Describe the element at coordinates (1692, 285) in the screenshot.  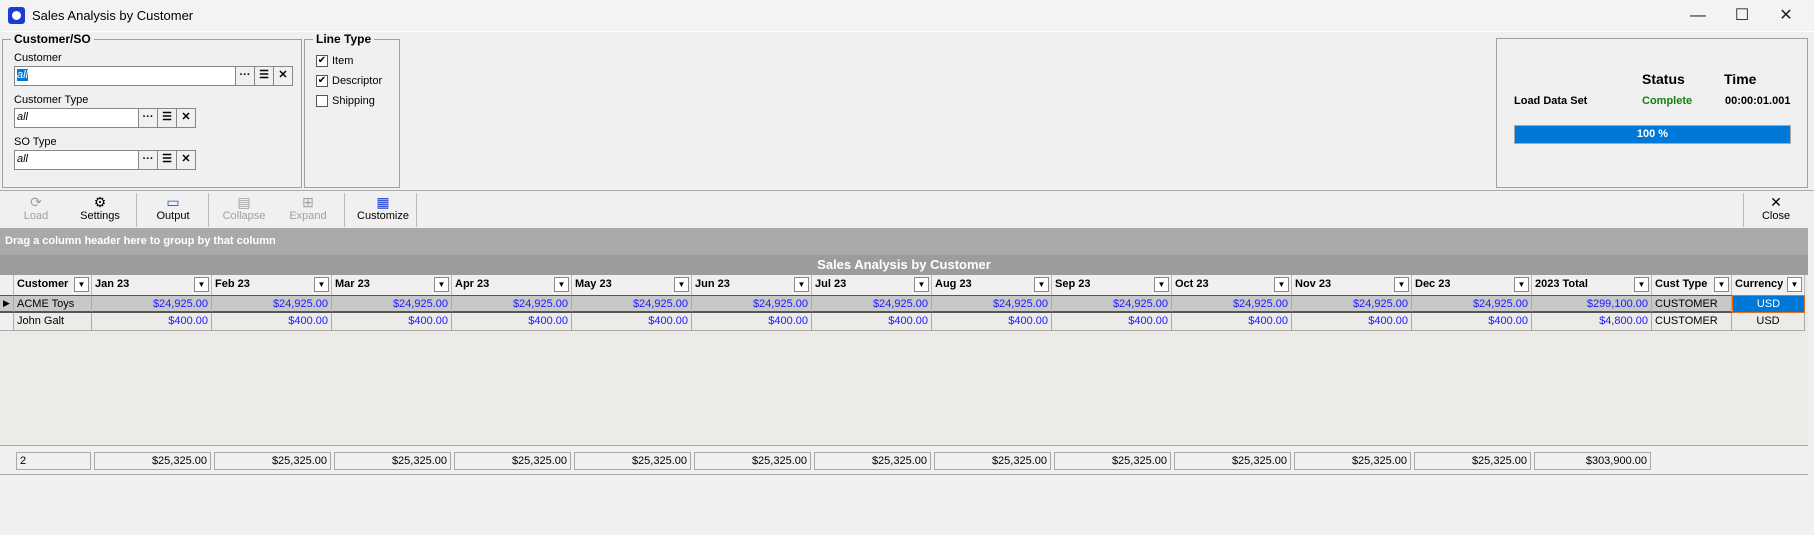
I see `column-header: Cust Type ▼` at that location.